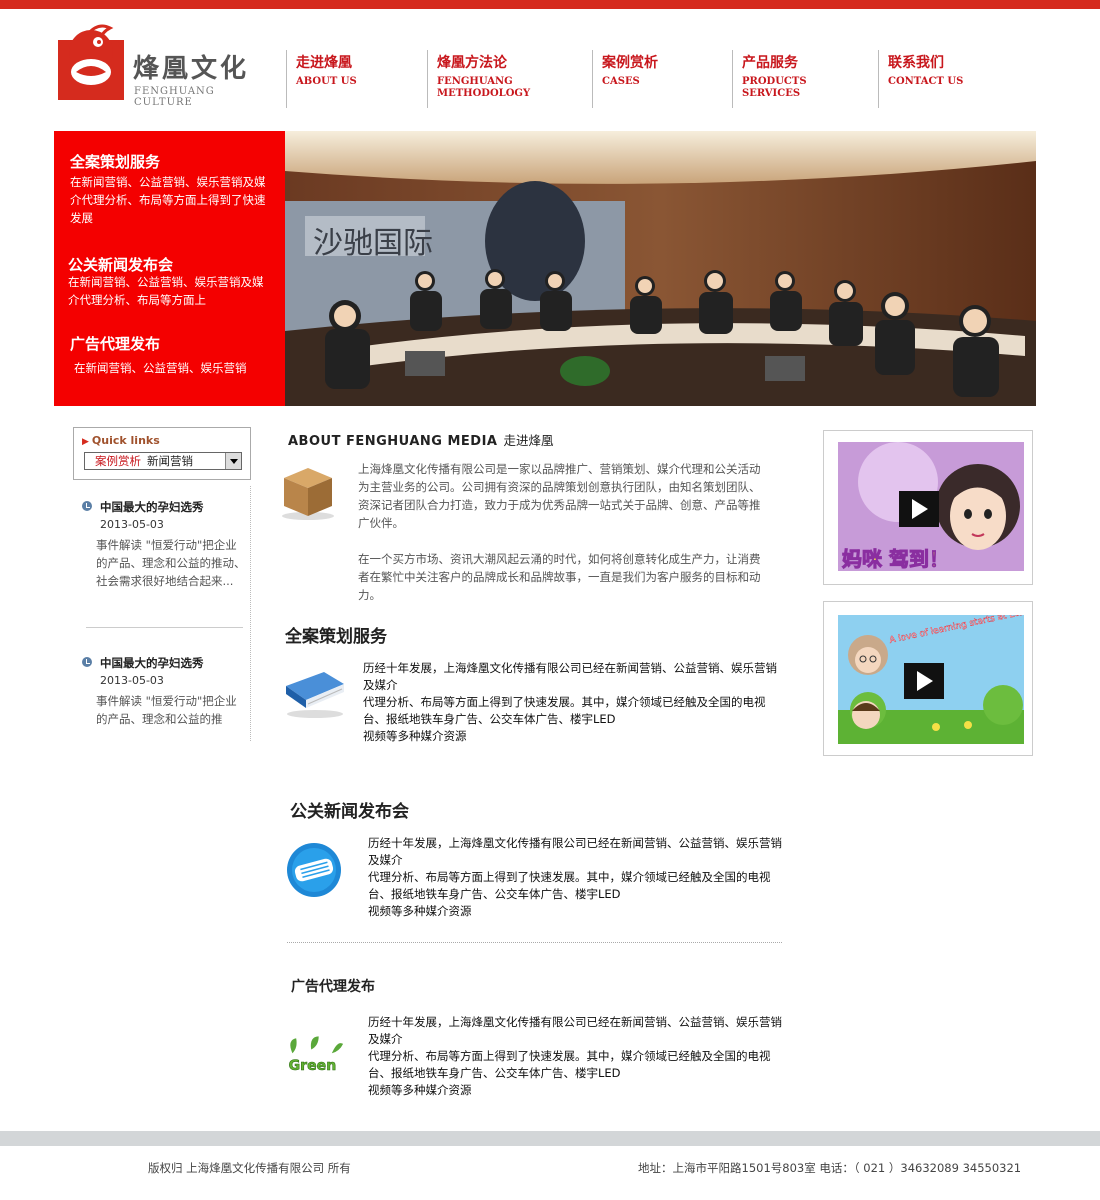  What do you see at coordinates (621, 81) in the screenshot?
I see `nav-label-en: CASES` at bounding box center [621, 81].